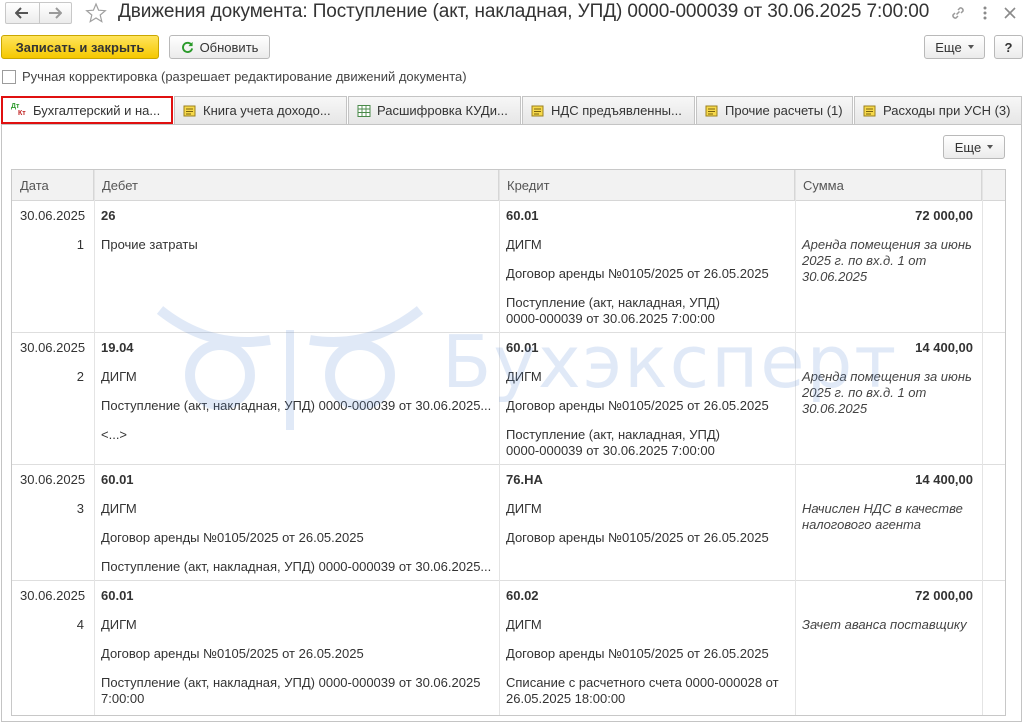 The height and width of the screenshot is (724, 1024). I want to click on help-label: ?, so click(1008, 47).